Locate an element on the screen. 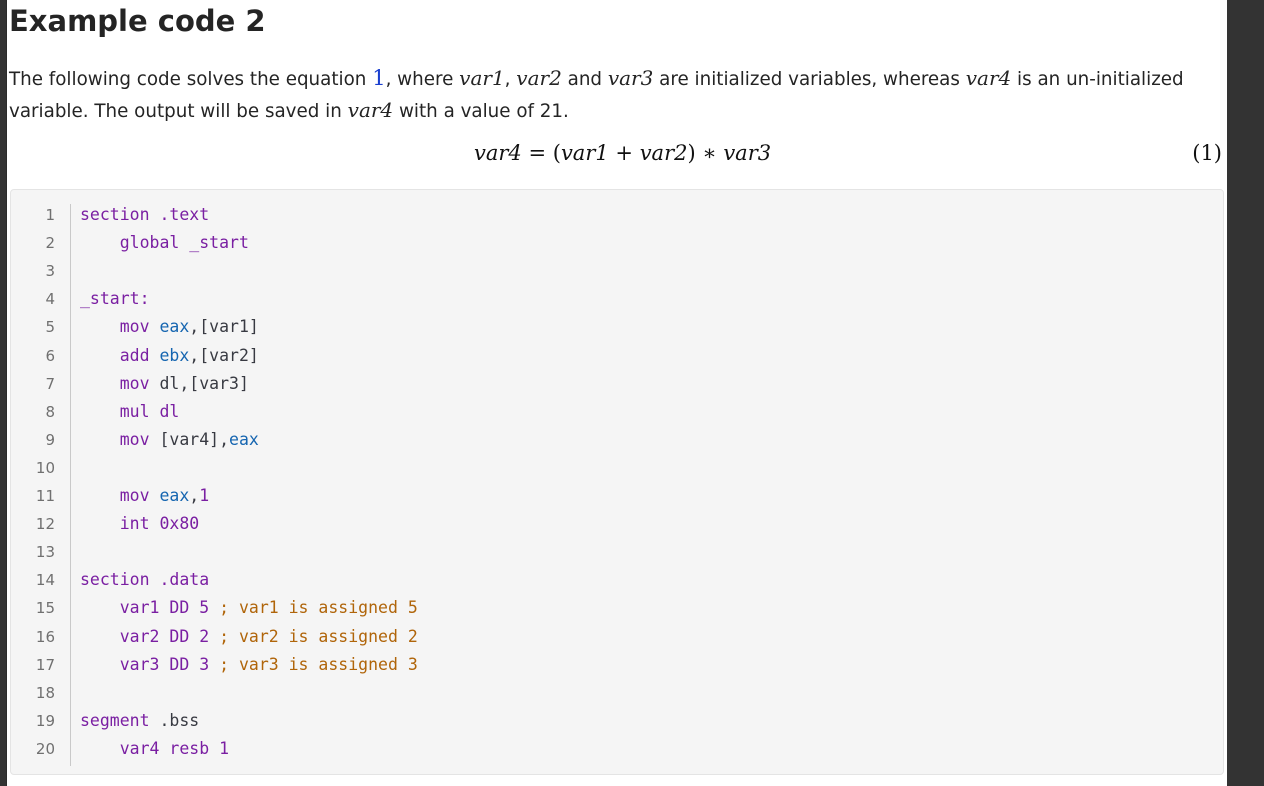 Image resolution: width=1264 pixels, height=786 pixels. line-number: 3 is located at coordinates (50, 271).